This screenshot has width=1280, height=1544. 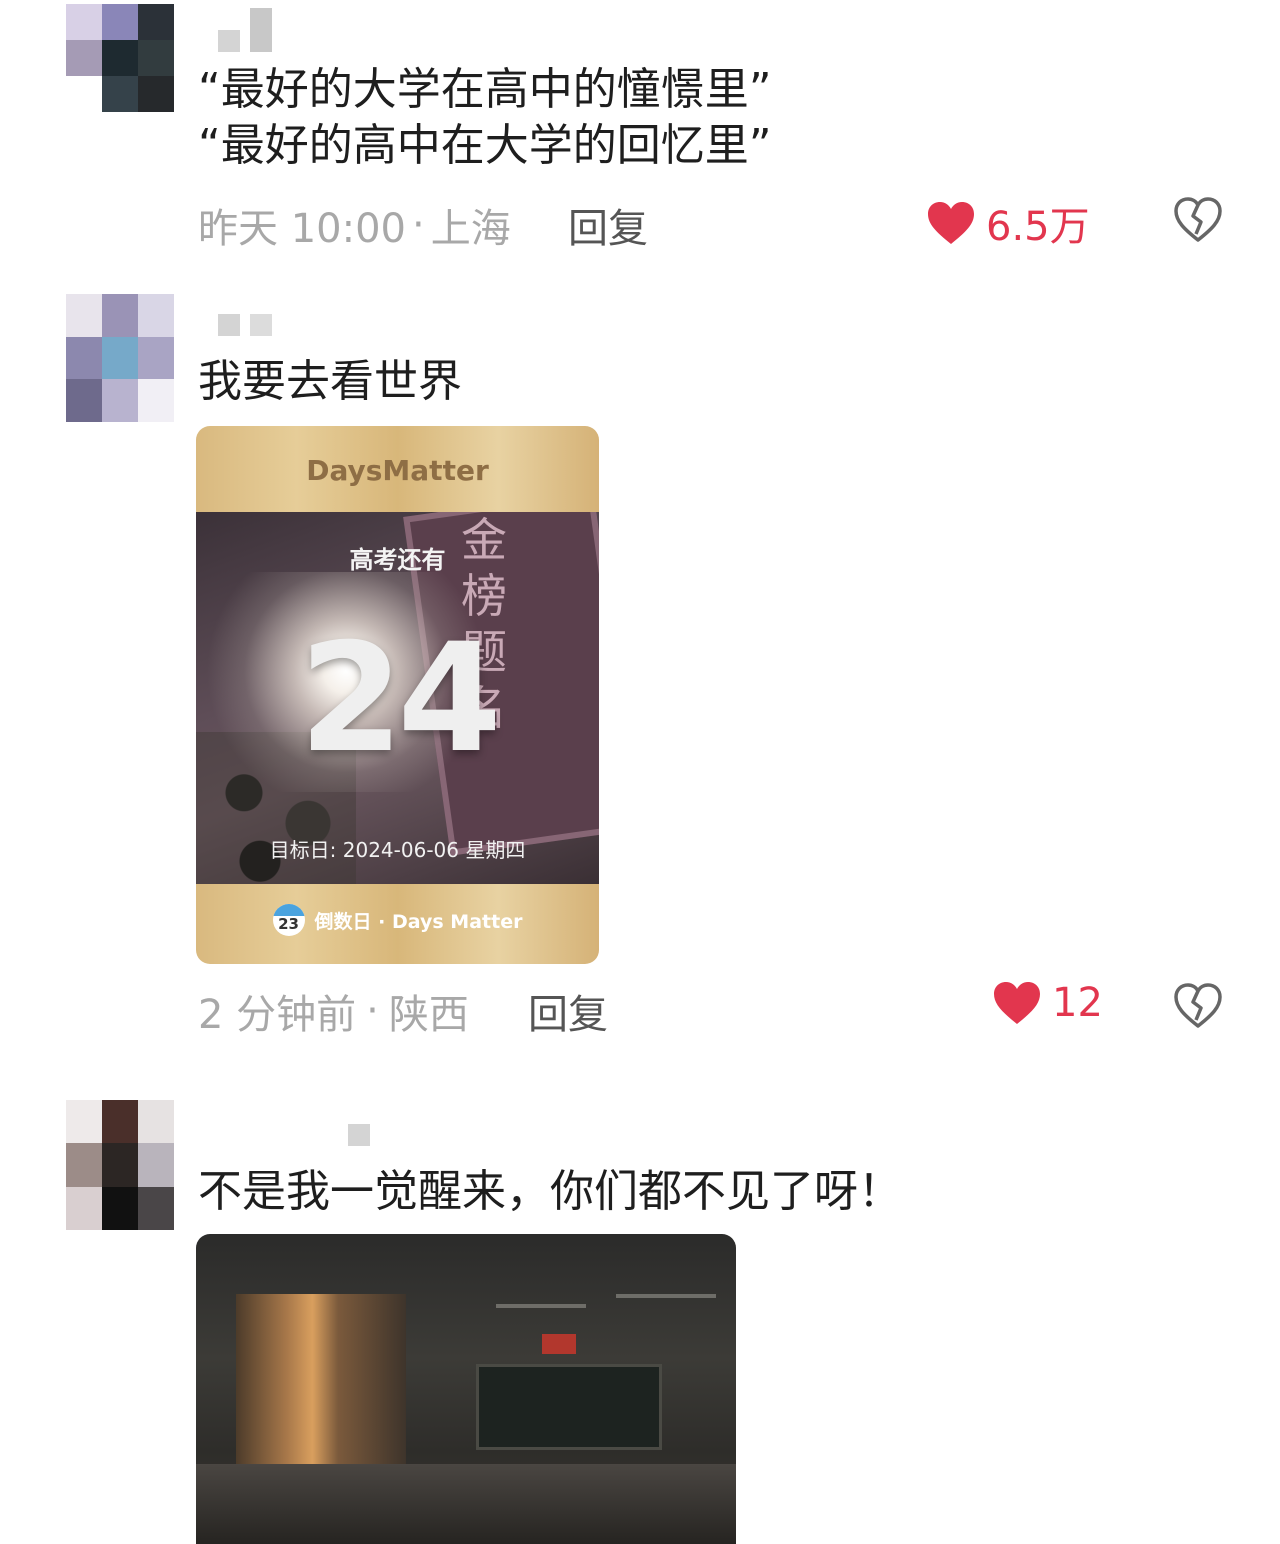 I want to click on like-button: 12, so click(x=1047, y=1003).